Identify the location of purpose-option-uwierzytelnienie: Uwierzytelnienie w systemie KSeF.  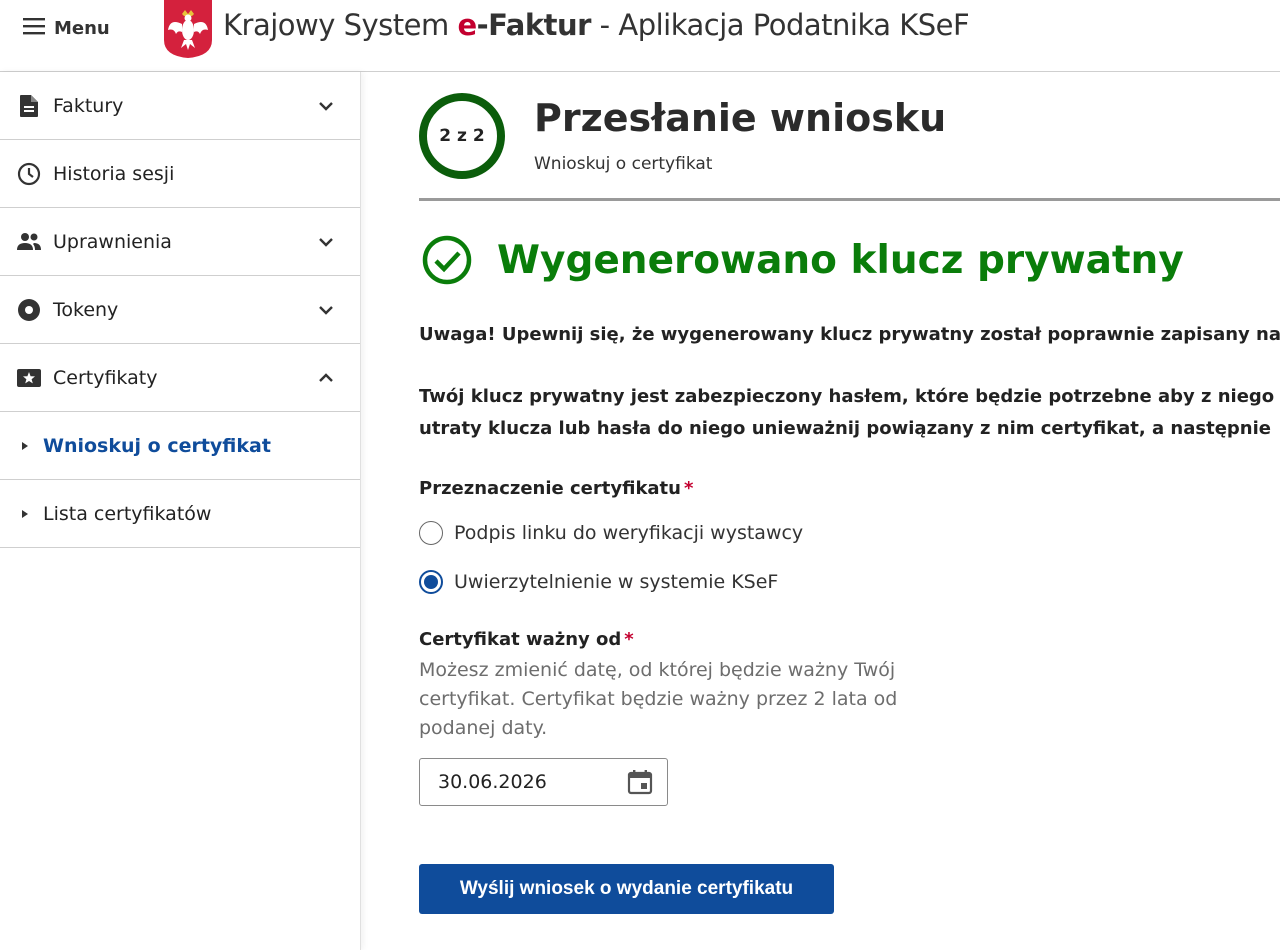
(598, 582).